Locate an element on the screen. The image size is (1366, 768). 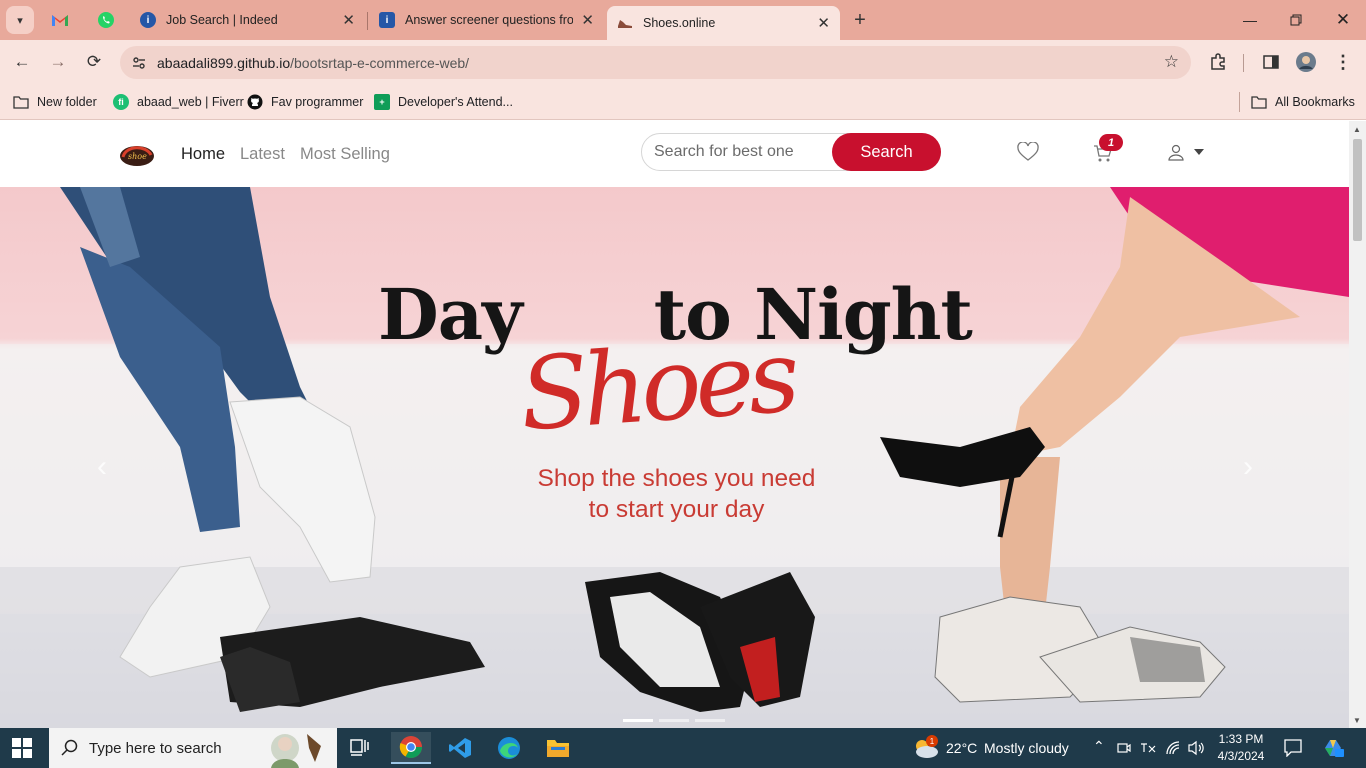
search-input is located at coordinates (744, 152).